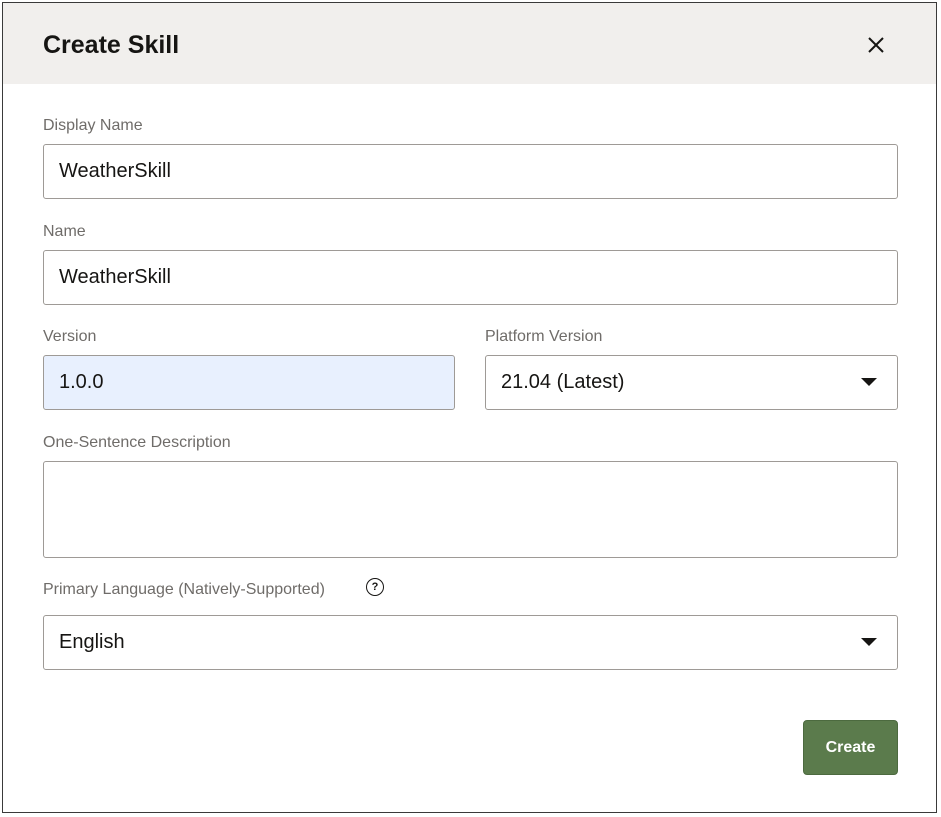 The width and height of the screenshot is (941, 817). What do you see at coordinates (249, 382) in the screenshot?
I see `version-input: 1.0.0` at bounding box center [249, 382].